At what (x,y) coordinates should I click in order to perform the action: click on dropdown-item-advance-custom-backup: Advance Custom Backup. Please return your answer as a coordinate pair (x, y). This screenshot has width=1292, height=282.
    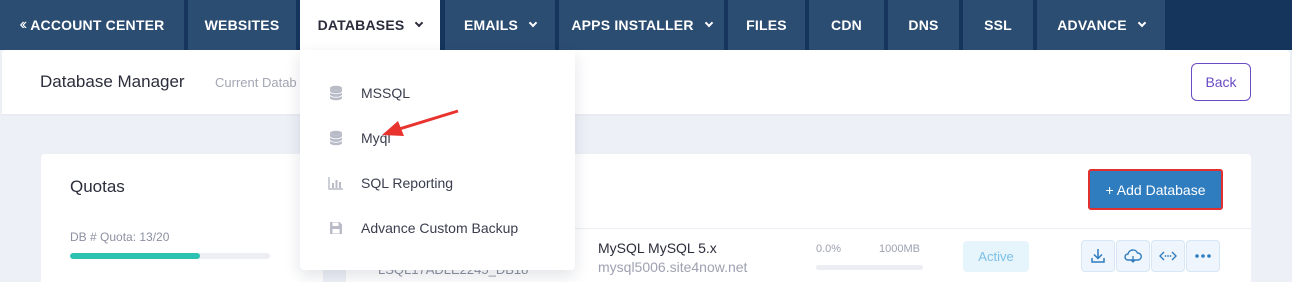
    Looking at the image, I should click on (437, 228).